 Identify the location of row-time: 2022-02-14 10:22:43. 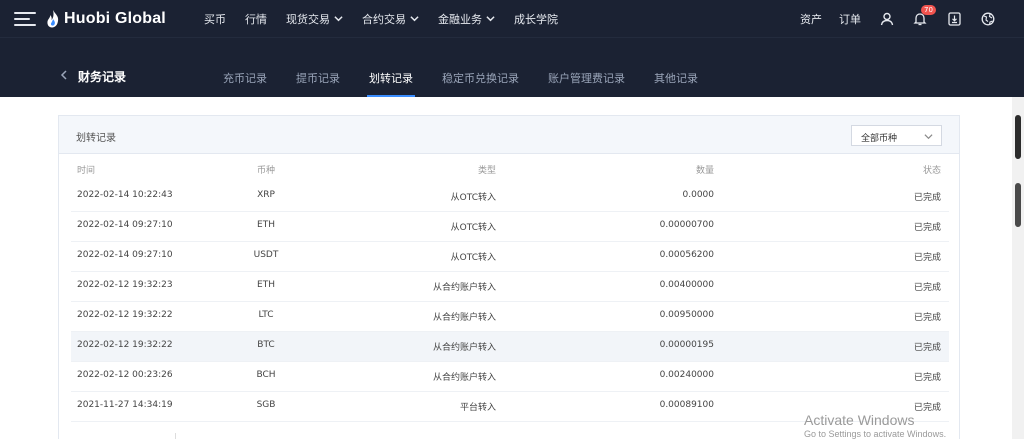
(125, 195).